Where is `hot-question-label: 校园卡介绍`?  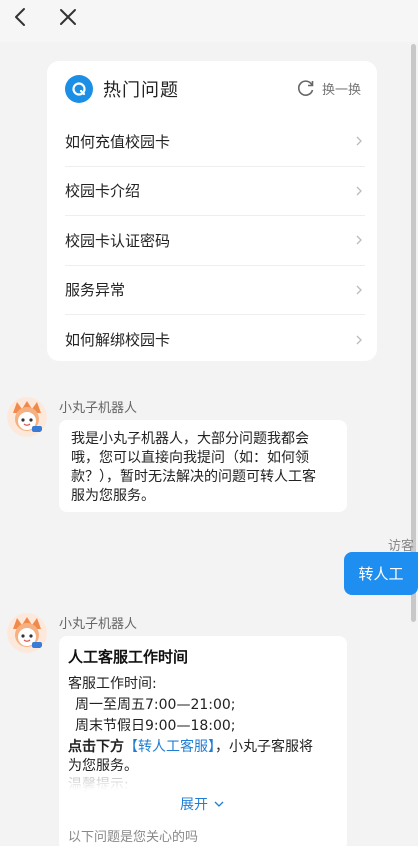 hot-question-label: 校园卡介绍 is located at coordinates (103, 191).